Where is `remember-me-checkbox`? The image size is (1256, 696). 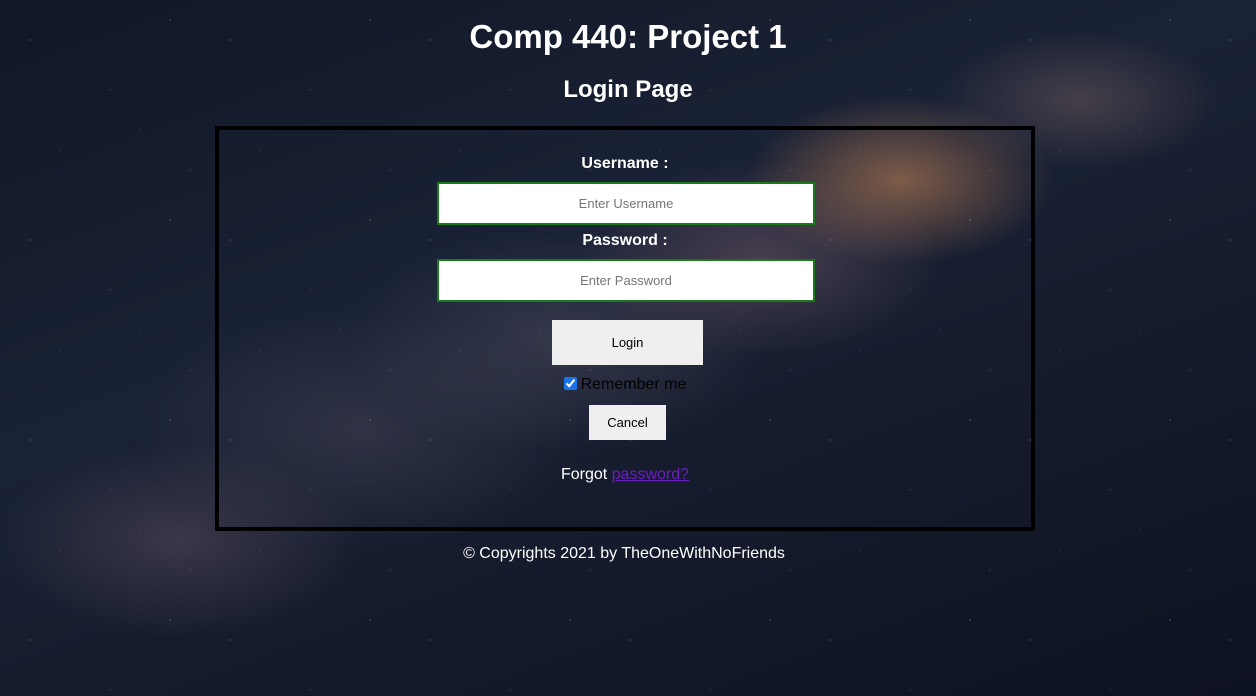 remember-me-checkbox is located at coordinates (570, 383).